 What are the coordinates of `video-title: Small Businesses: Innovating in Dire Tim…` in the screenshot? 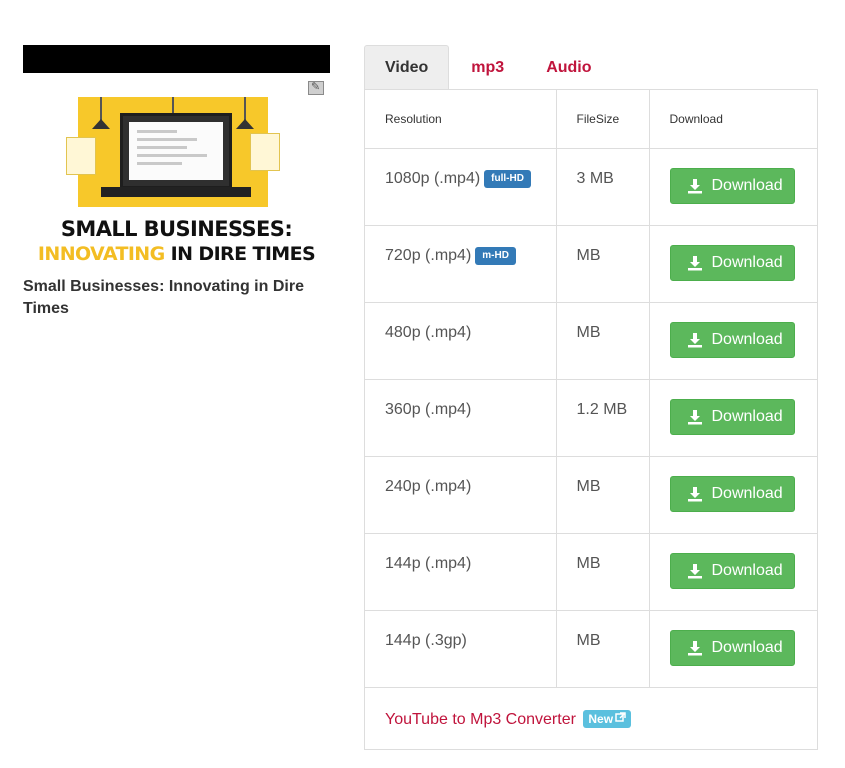 It's located at (163, 297).